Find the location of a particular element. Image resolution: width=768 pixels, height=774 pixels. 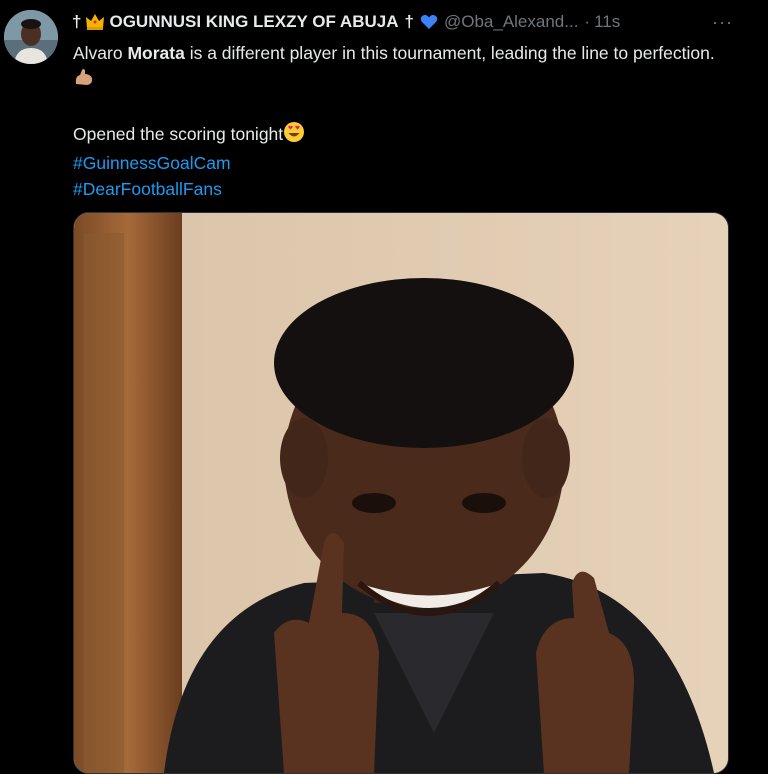

hashtag-link: #DearFootballFans is located at coordinates (403, 189).